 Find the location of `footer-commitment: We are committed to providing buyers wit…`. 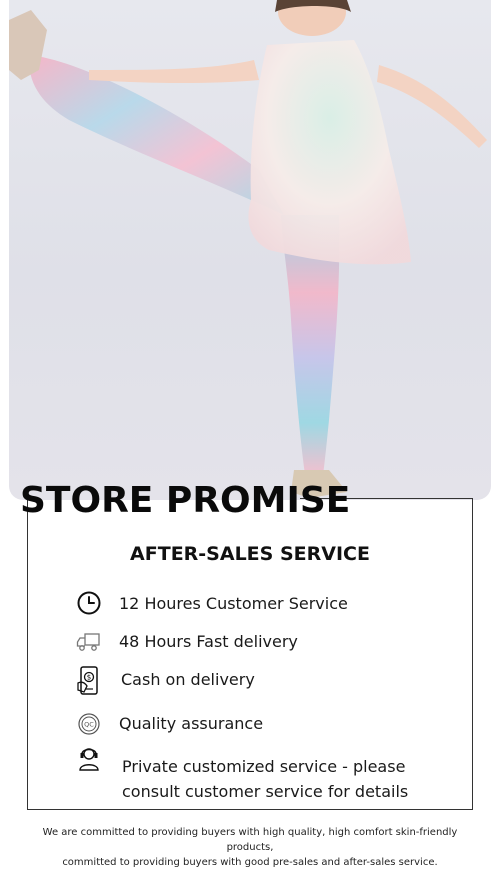

footer-commitment: We are committed to providing buyers wit… is located at coordinates (250, 847).